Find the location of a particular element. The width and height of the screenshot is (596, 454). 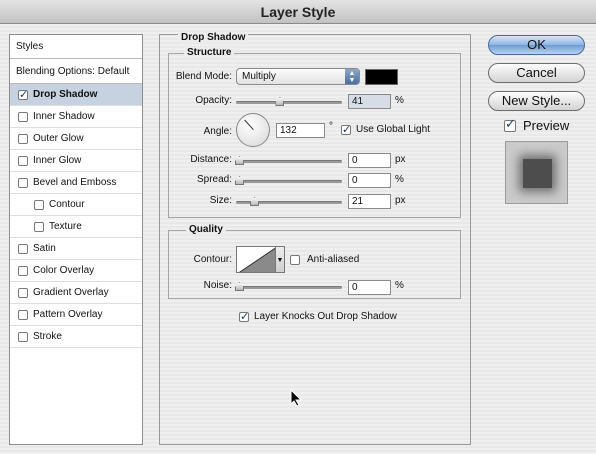

blend-mode-select: Multiply ▲ ▼ is located at coordinates (298, 76).